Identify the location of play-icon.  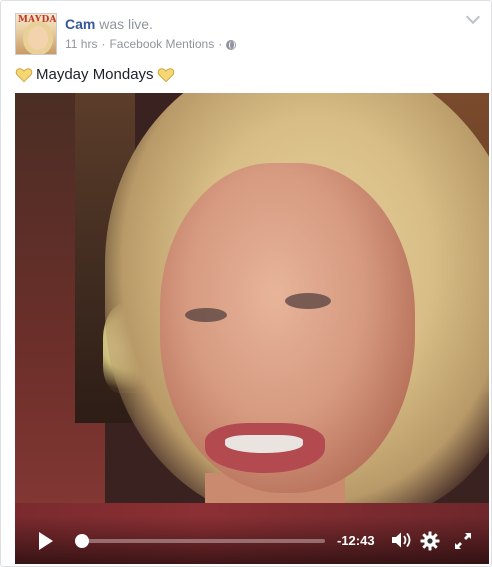
(46, 541).